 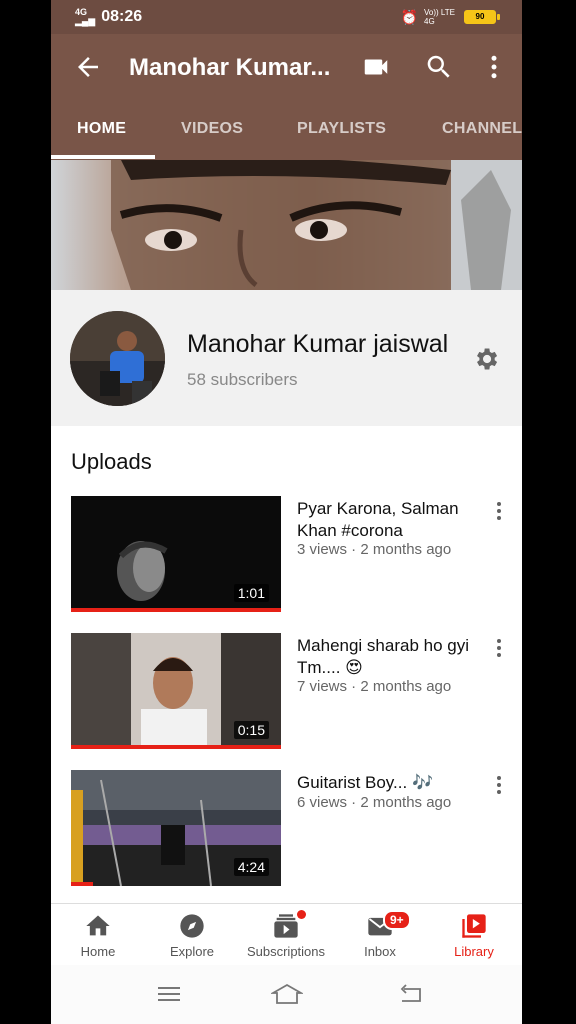 What do you see at coordinates (374, 686) in the screenshot?
I see `video-meta: 7 views · 2 months ago` at bounding box center [374, 686].